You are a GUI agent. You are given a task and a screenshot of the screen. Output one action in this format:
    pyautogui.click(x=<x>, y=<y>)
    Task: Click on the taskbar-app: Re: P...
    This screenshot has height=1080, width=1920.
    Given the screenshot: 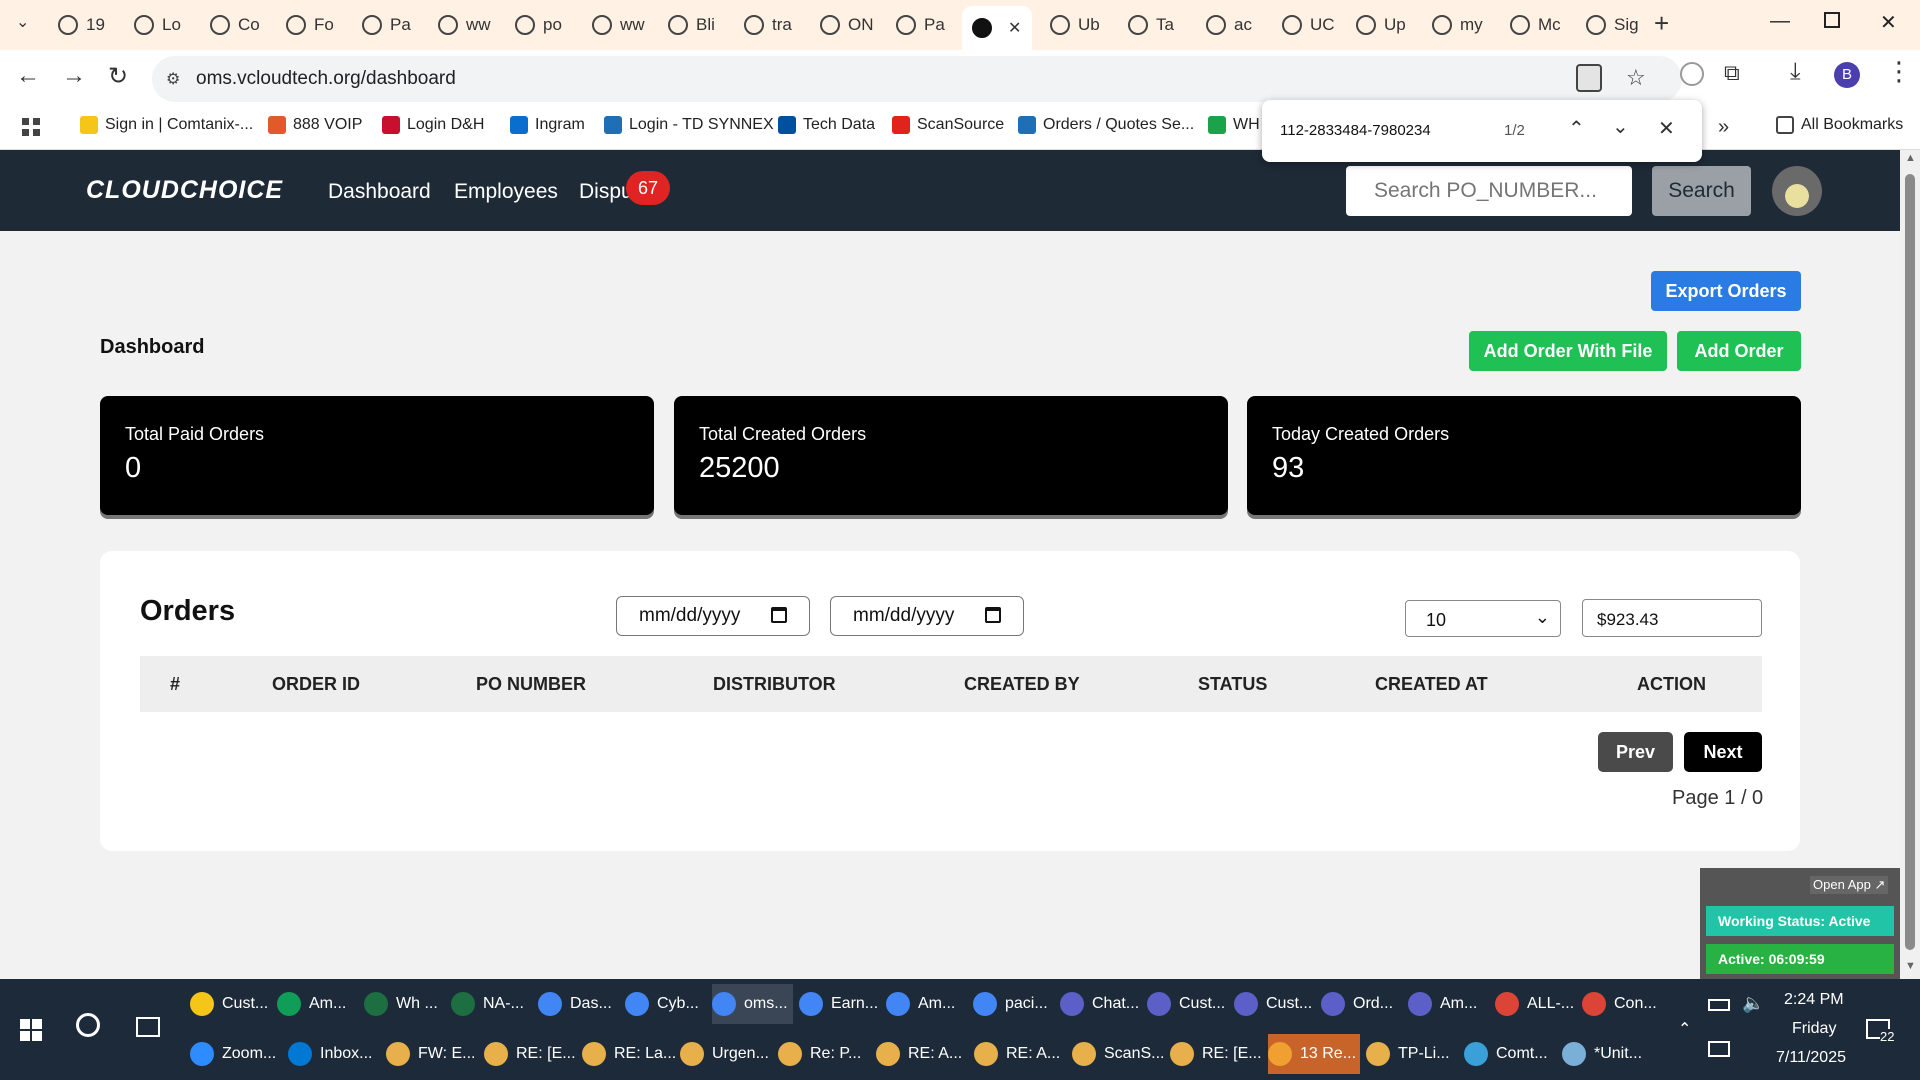 What is the action you would take?
    pyautogui.click(x=824, y=1054)
    